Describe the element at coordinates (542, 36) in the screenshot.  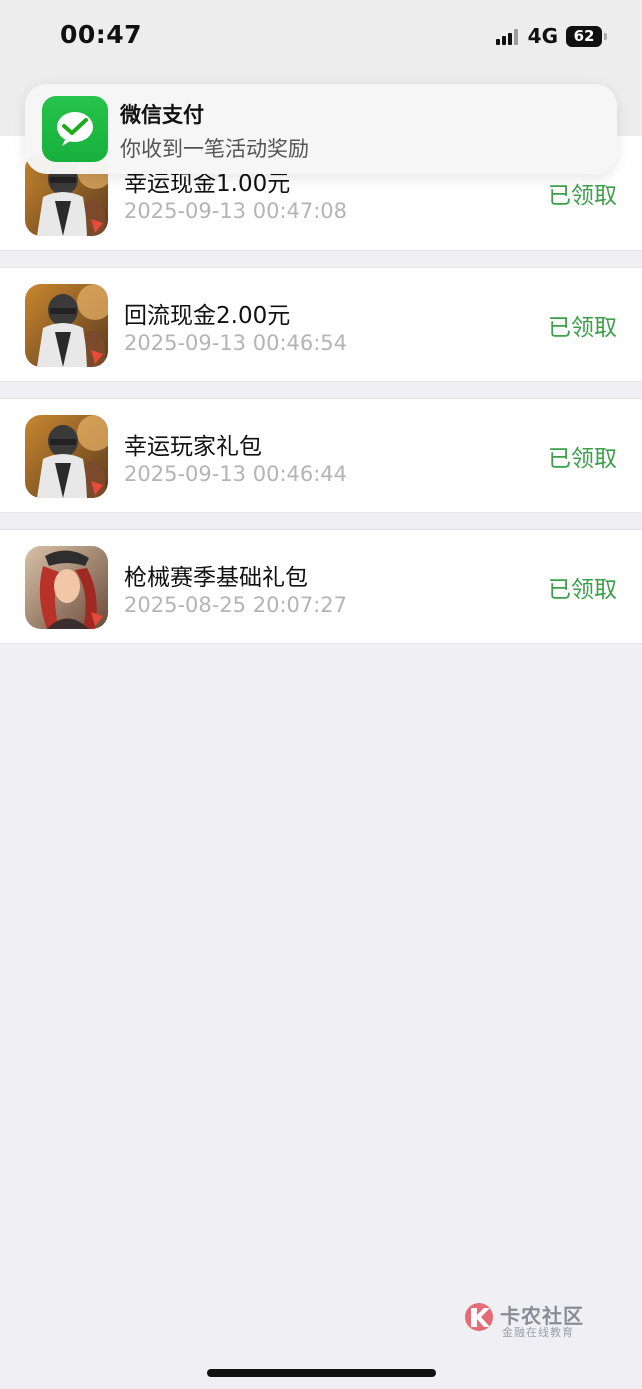
I see `network-type: 4G` at that location.